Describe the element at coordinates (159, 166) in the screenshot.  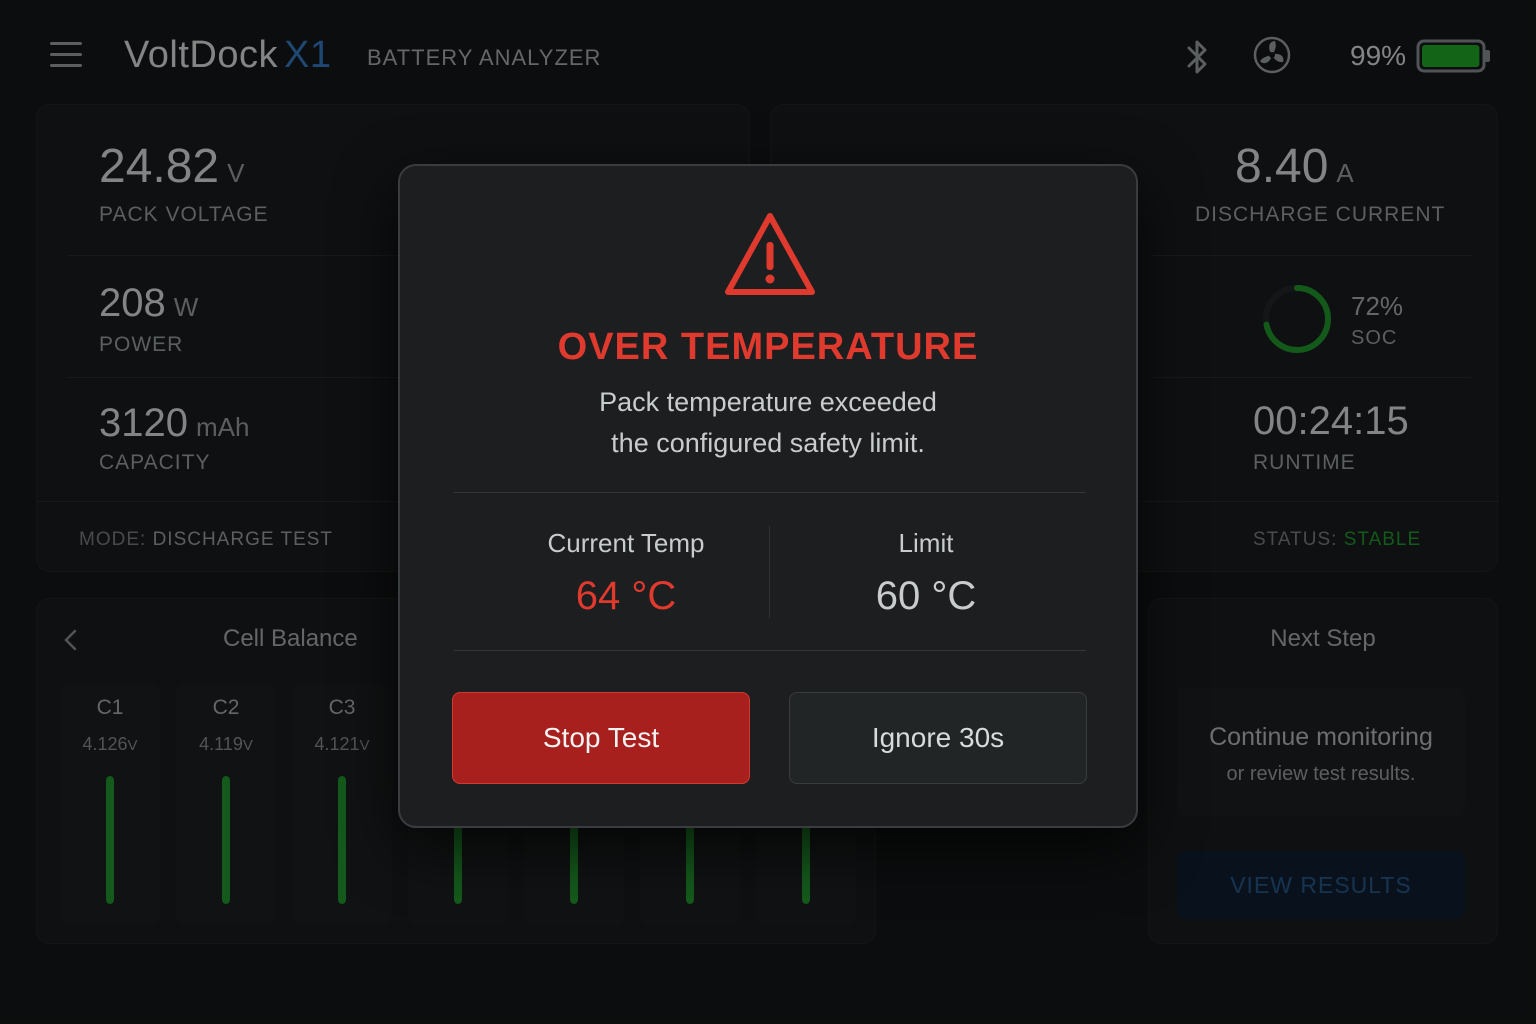
I see `pack-voltage-number: 24.82` at that location.